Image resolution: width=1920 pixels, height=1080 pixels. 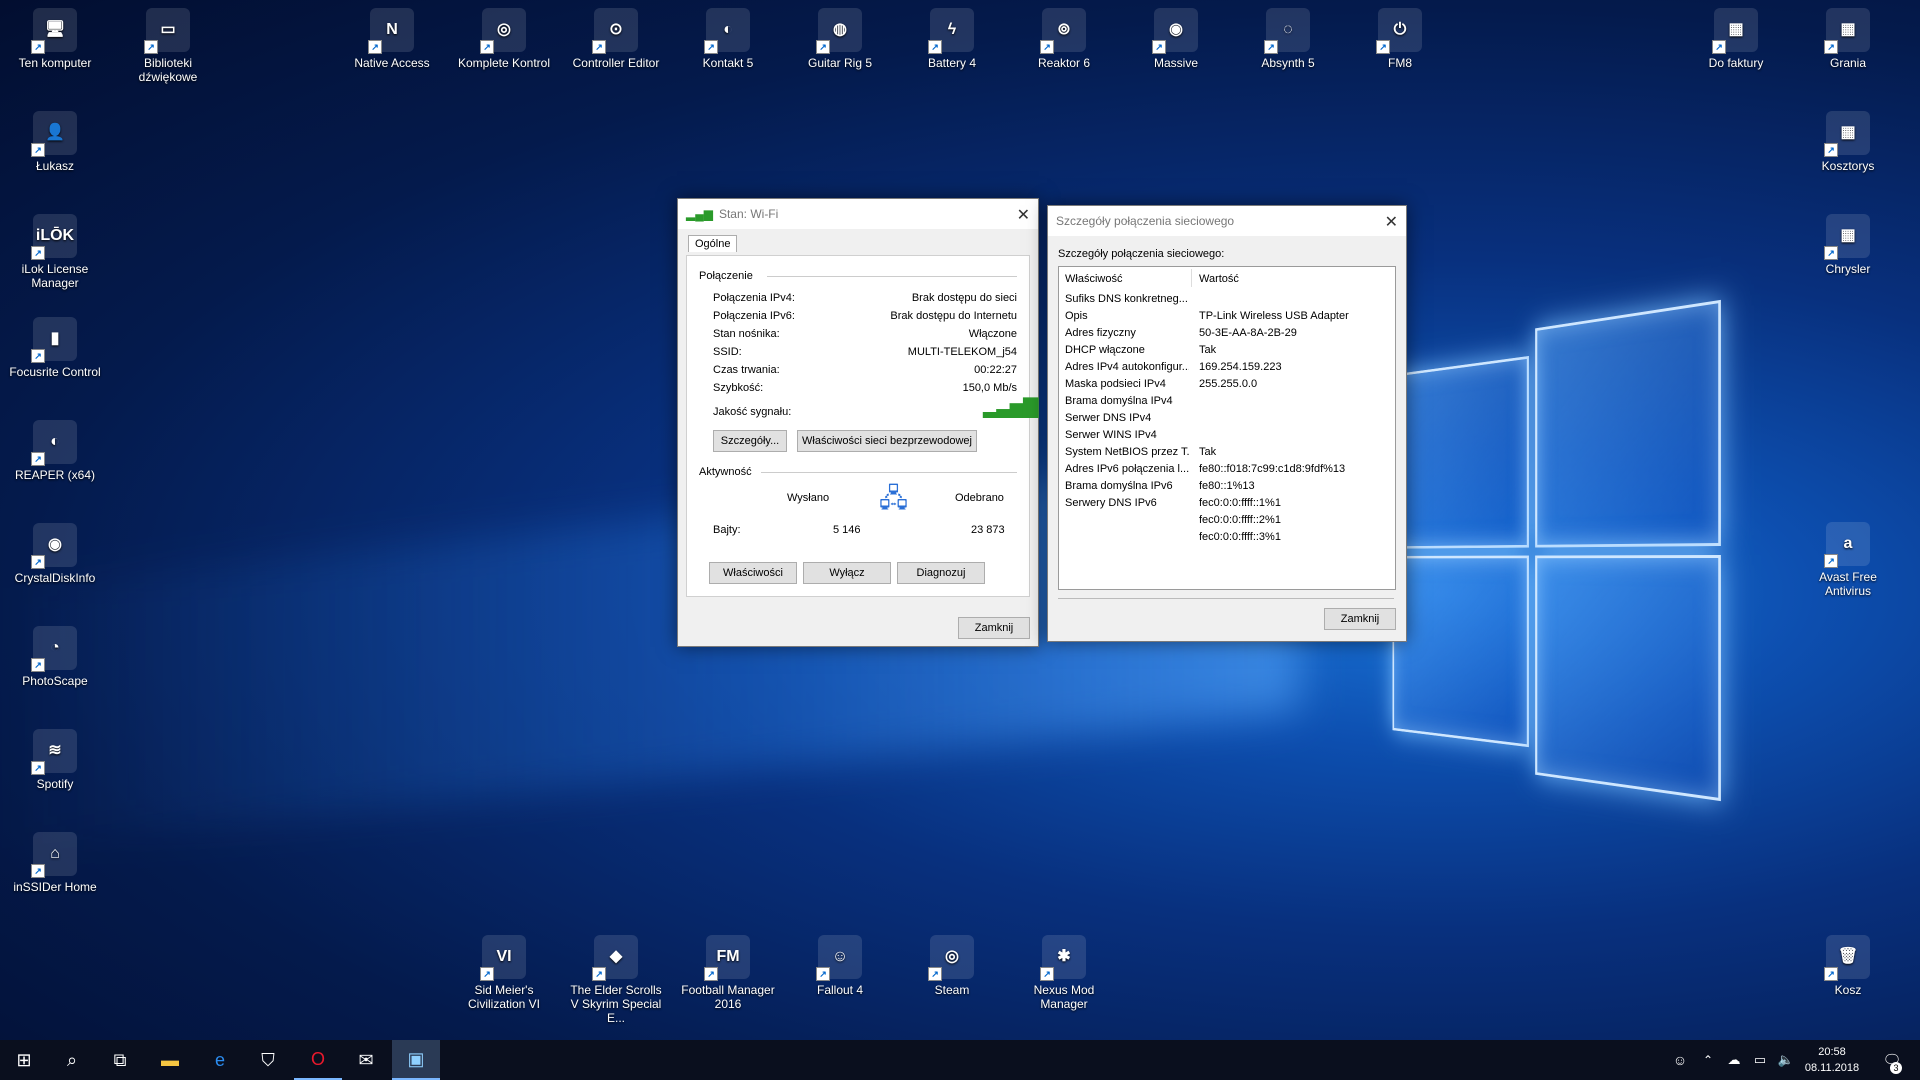 I want to click on mail-icon: ✉, so click(x=366, y=1060).